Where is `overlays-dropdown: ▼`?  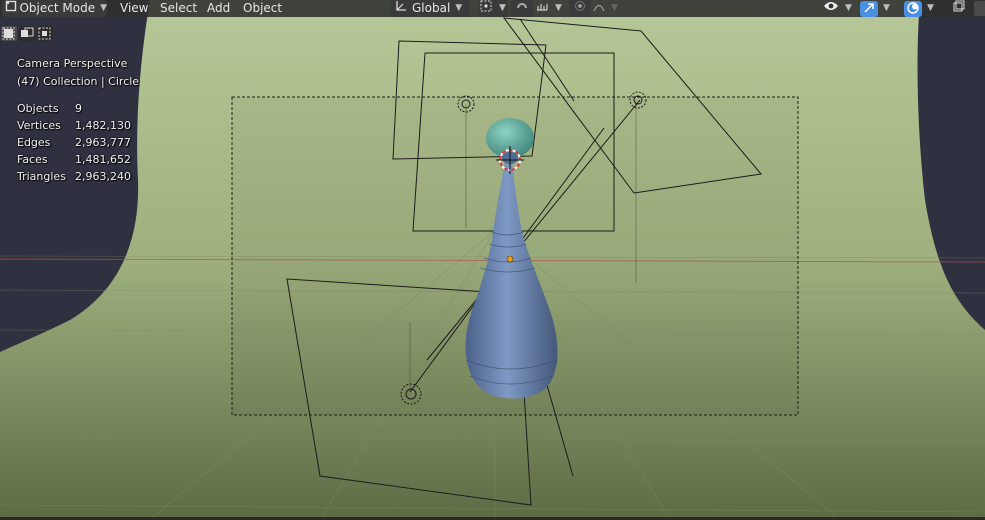
overlays-dropdown: ▼ is located at coordinates (923, 8).